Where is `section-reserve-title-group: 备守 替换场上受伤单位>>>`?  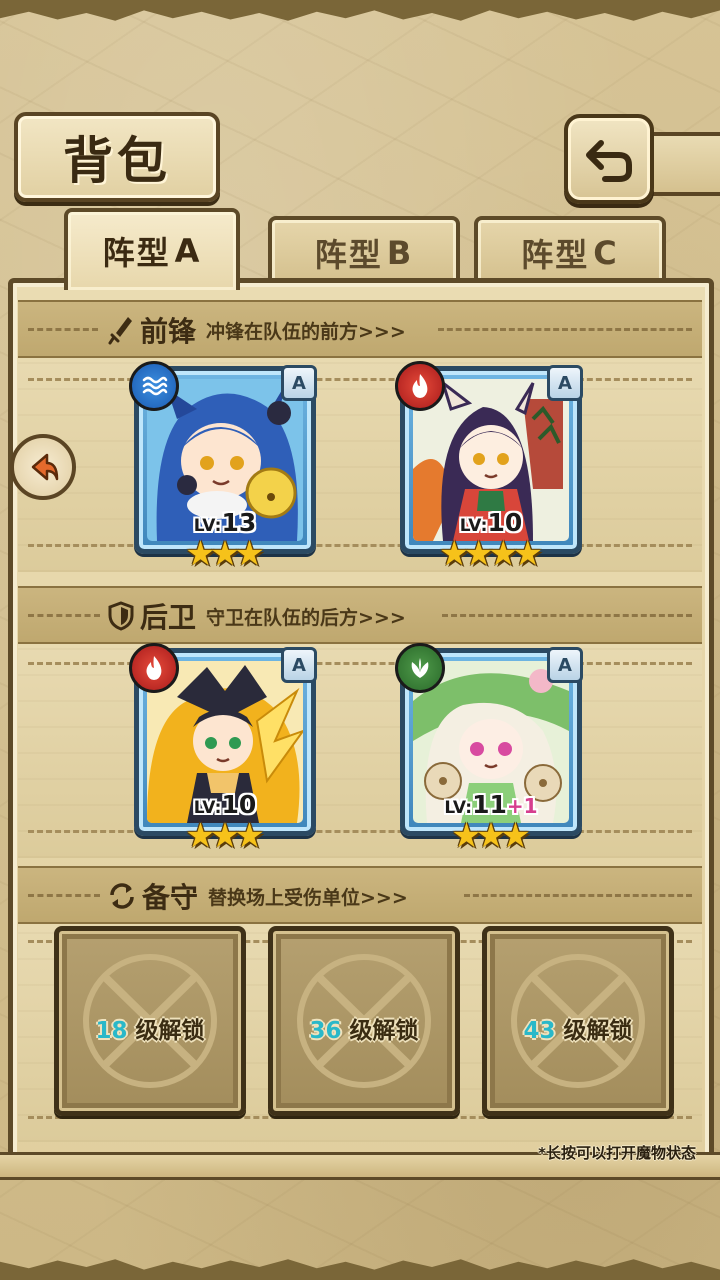
section-reserve-title-group: 备守 替换场上受伤单位>>> is located at coordinates (258, 896).